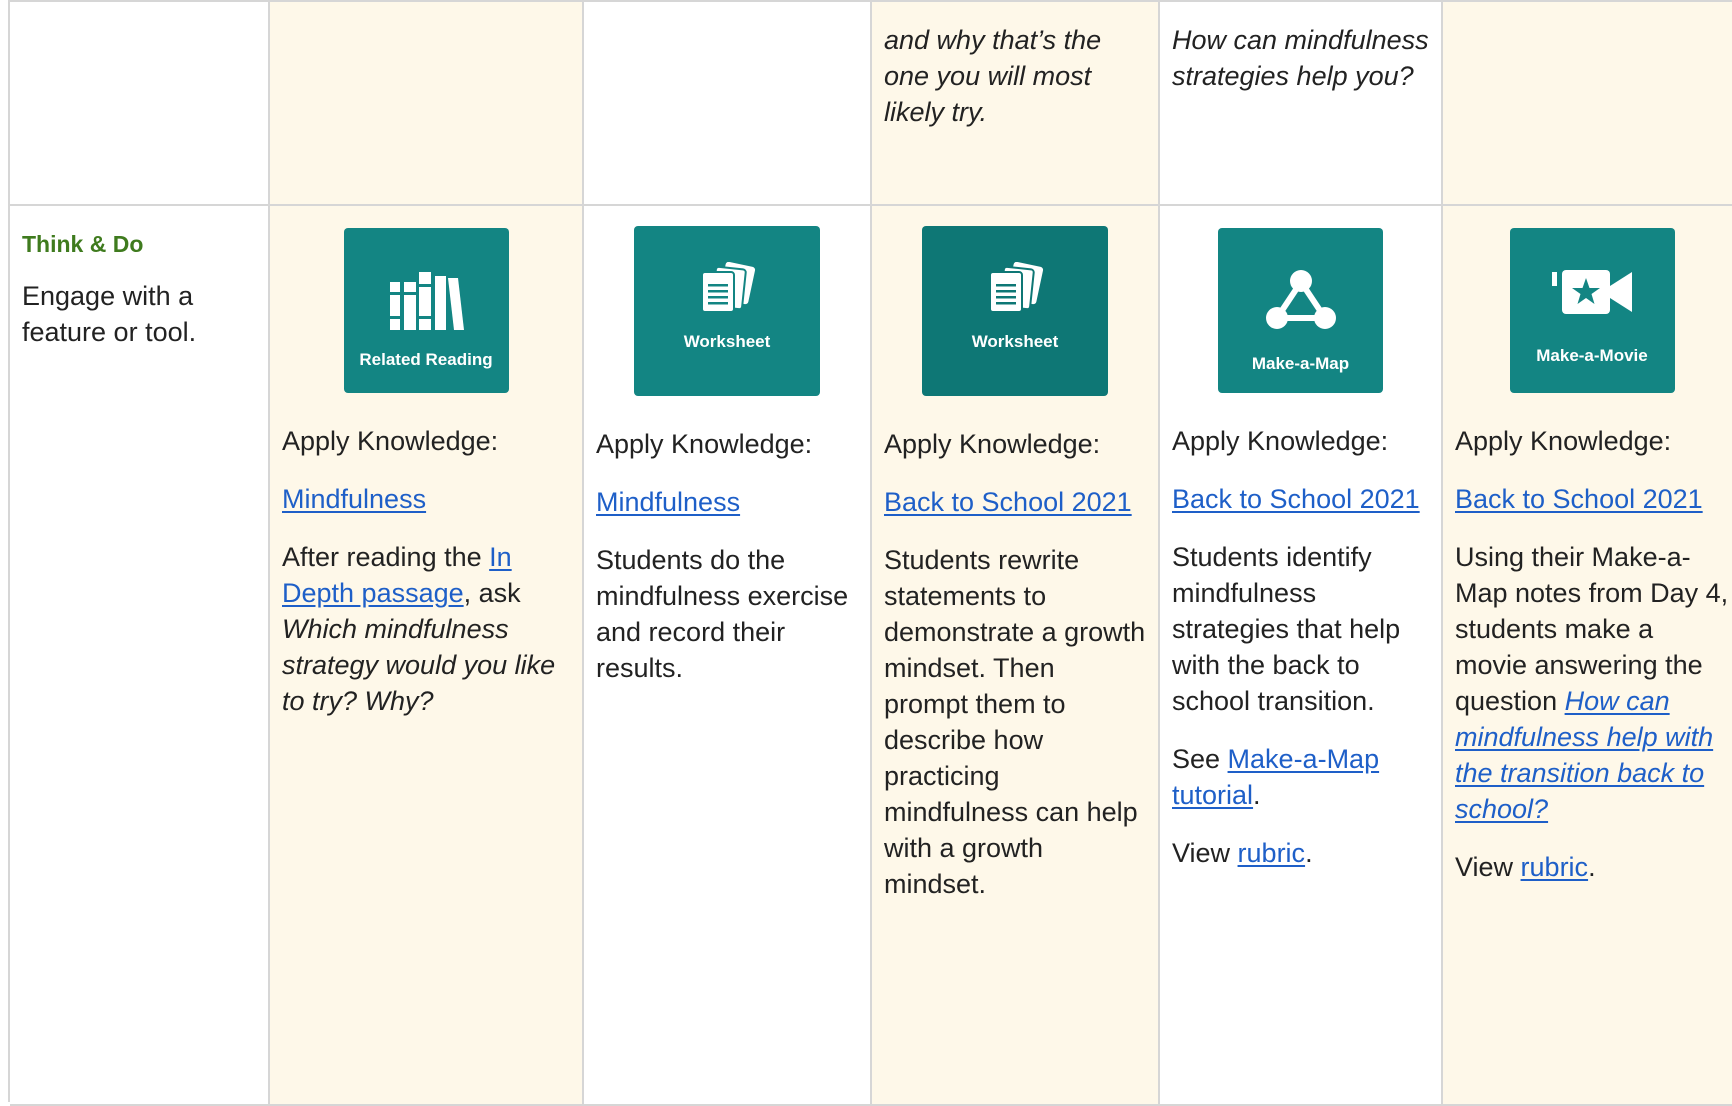  I want to click on think-do-heading: Think & Do, so click(83, 244).